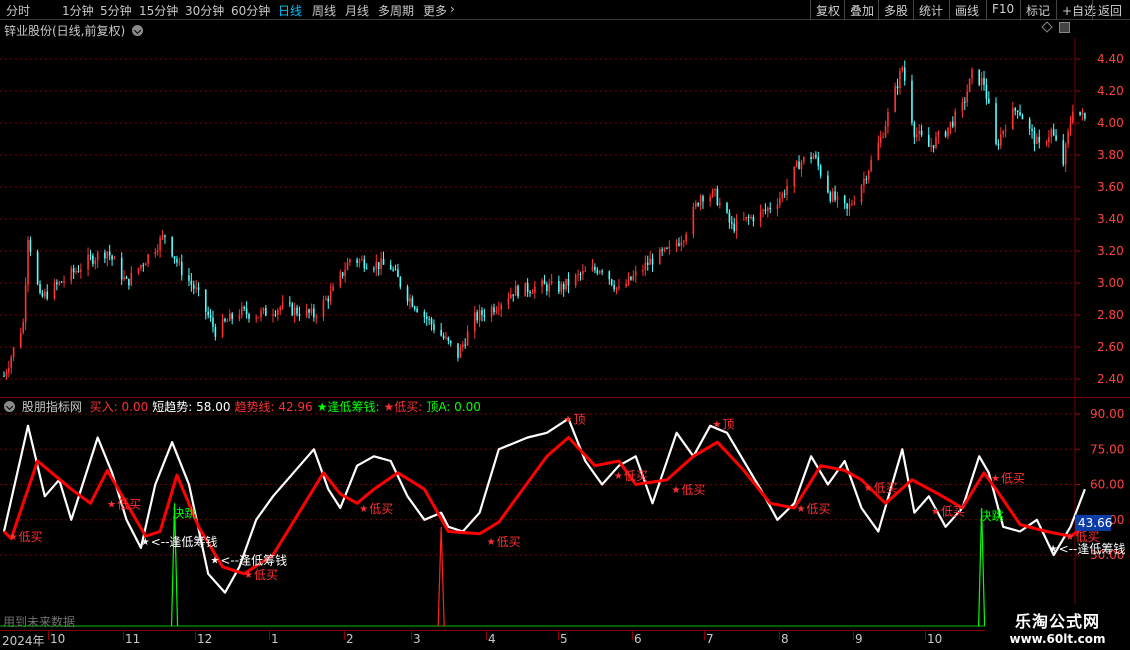  Describe the element at coordinates (18, 10) in the screenshot. I see `tab-period-0: 分时` at that location.